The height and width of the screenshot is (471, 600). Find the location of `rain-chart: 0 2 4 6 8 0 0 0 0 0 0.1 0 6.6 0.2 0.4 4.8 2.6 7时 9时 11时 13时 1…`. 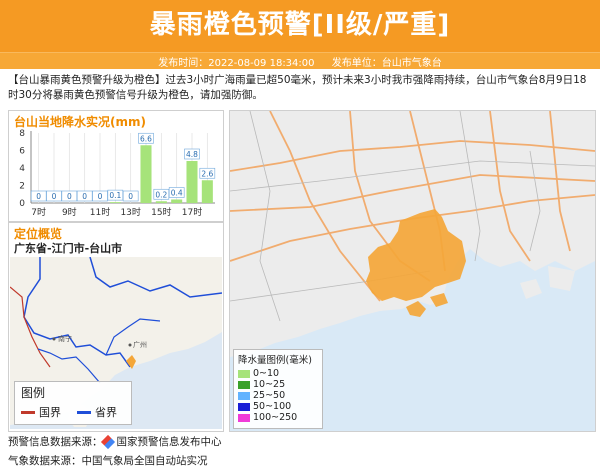

rain-chart: 0 2 4 6 8 0 0 0 0 0 0.1 0 6.6 0.2 0.4 4.8 2.6 7时 9时 11时 13时 1… is located at coordinates (117, 173).